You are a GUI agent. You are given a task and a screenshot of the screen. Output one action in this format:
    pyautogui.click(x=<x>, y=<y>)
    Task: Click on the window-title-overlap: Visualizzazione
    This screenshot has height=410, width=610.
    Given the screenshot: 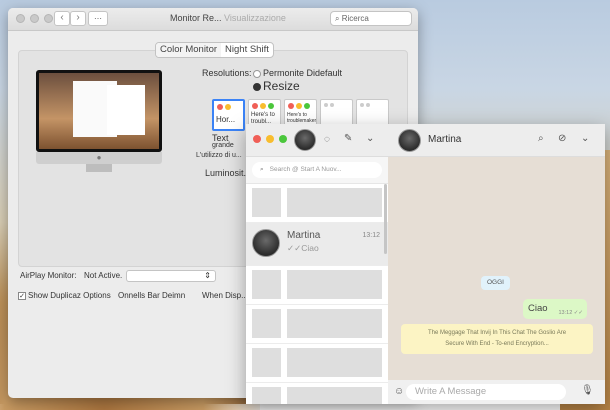 What is the action you would take?
    pyautogui.click(x=255, y=18)
    